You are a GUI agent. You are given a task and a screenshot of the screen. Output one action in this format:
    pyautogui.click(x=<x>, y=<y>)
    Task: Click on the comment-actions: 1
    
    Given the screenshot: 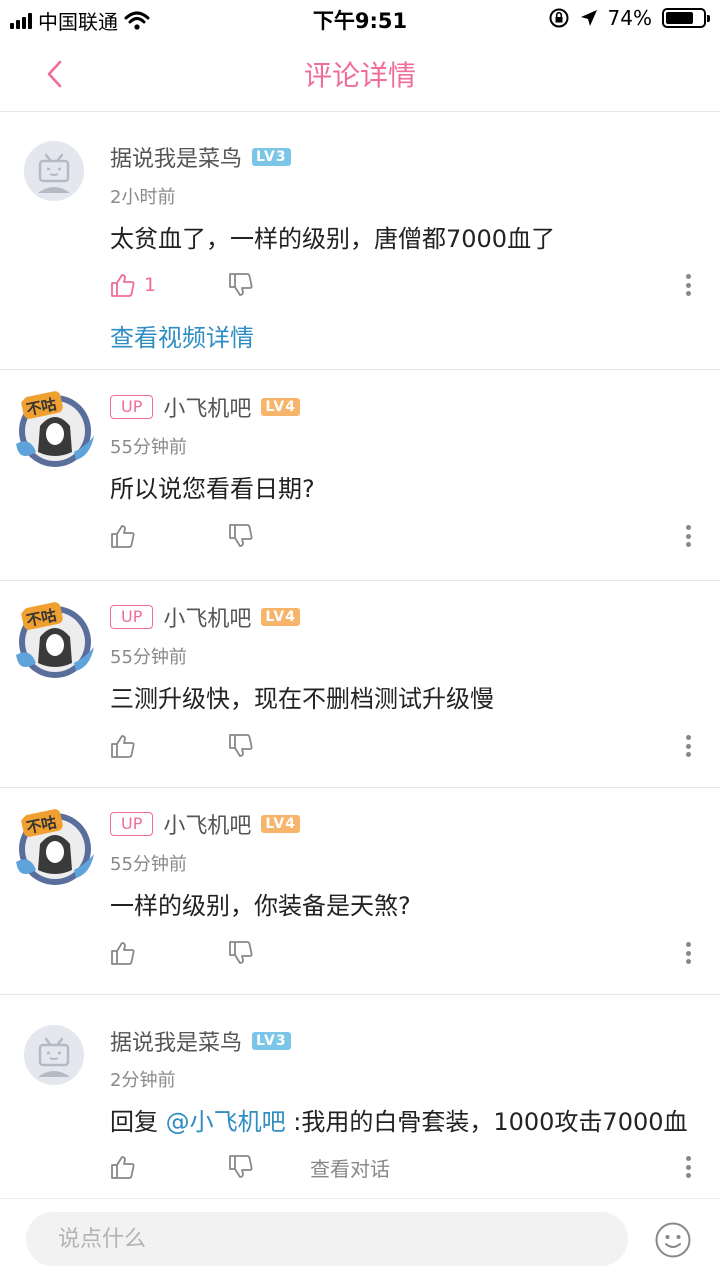 What is the action you would take?
    pyautogui.click(x=410, y=285)
    